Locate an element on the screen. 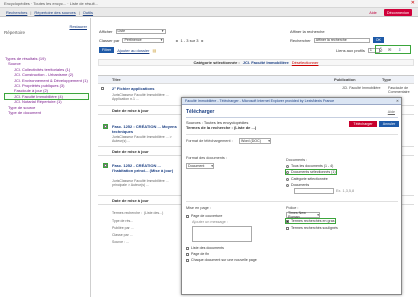  underline-terms-option: Termes recherchés soulignés is located at coordinates (312, 228).